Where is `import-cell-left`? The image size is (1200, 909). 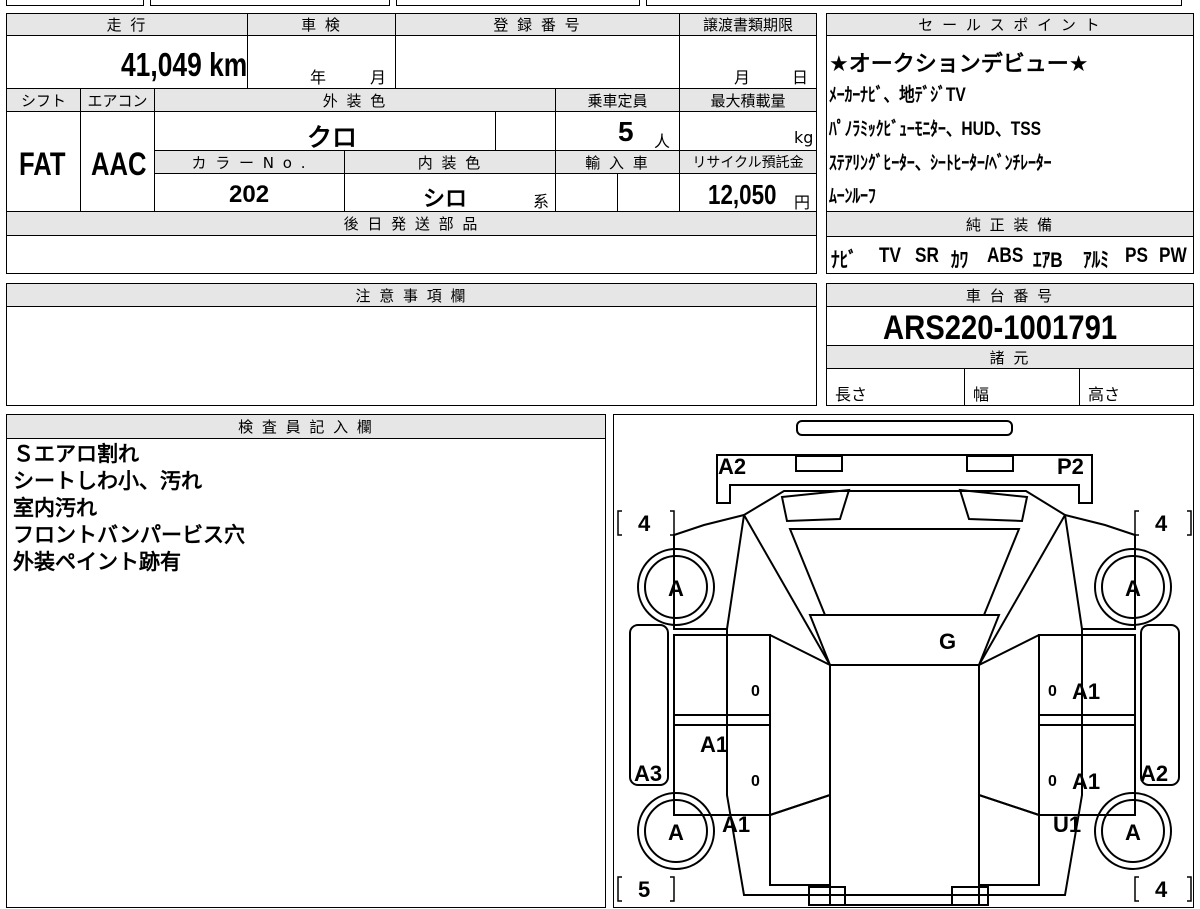
import-cell-left is located at coordinates (586, 192).